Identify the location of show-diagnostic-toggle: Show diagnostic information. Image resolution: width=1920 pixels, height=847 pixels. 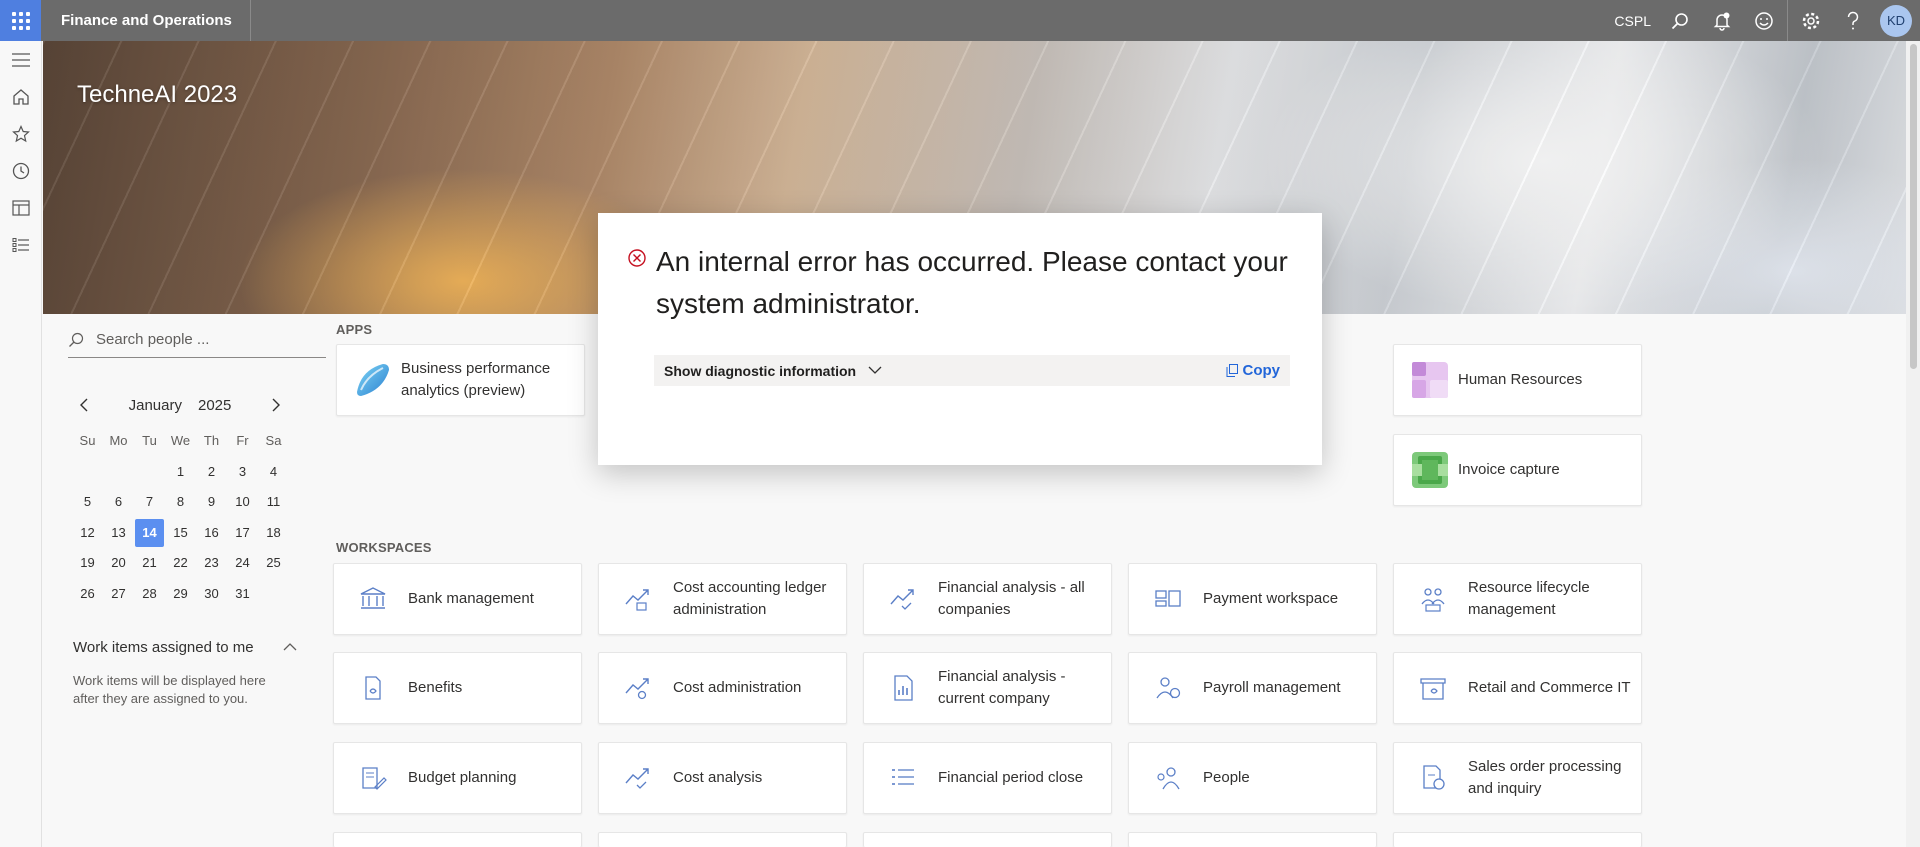
(773, 371).